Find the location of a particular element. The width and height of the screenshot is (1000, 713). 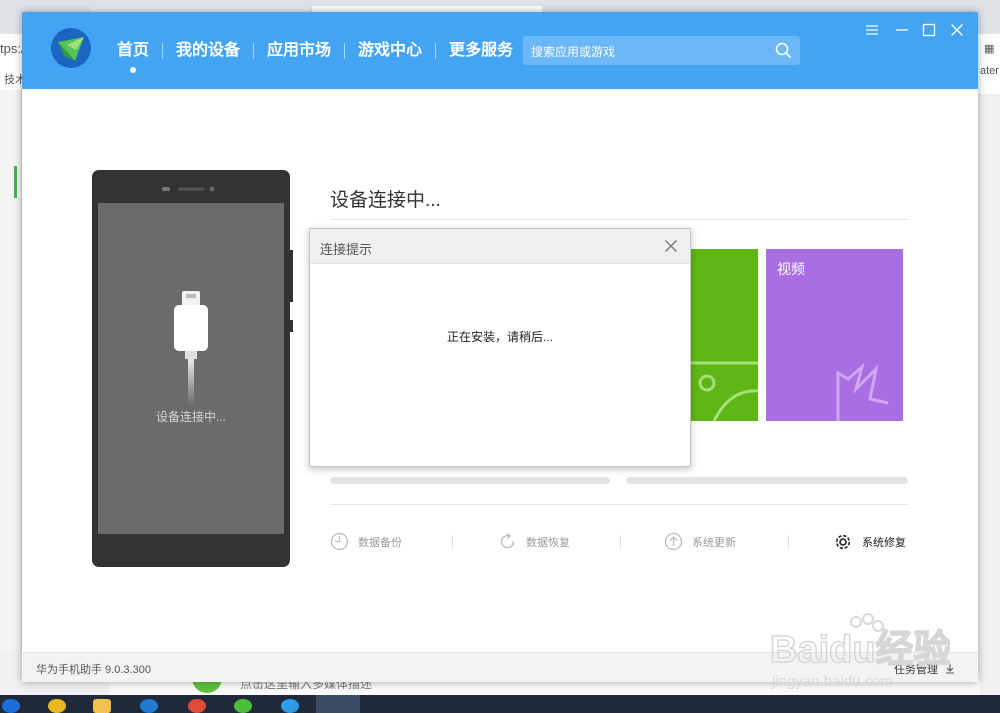

restore-label: 数据恢复 is located at coordinates (548, 542).